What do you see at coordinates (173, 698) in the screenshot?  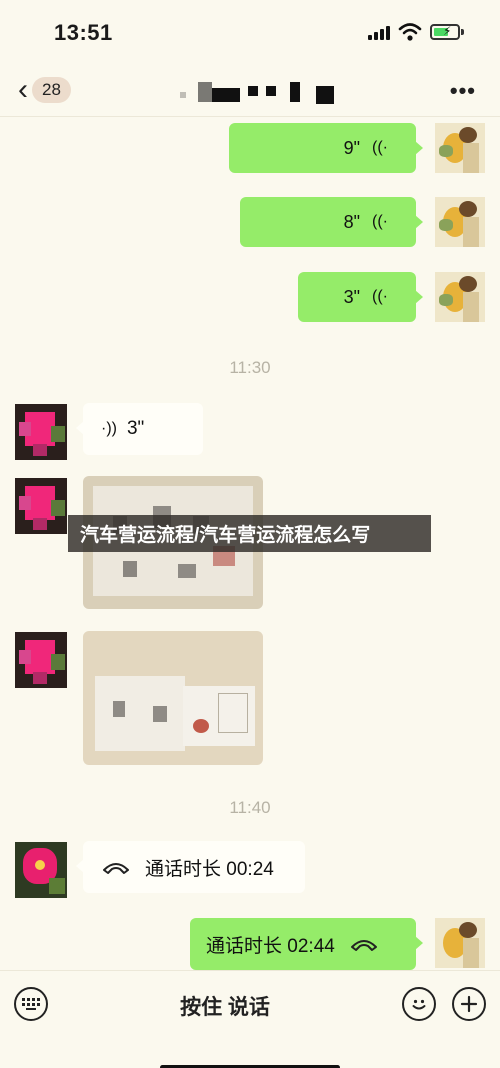 I see `image-message` at bounding box center [173, 698].